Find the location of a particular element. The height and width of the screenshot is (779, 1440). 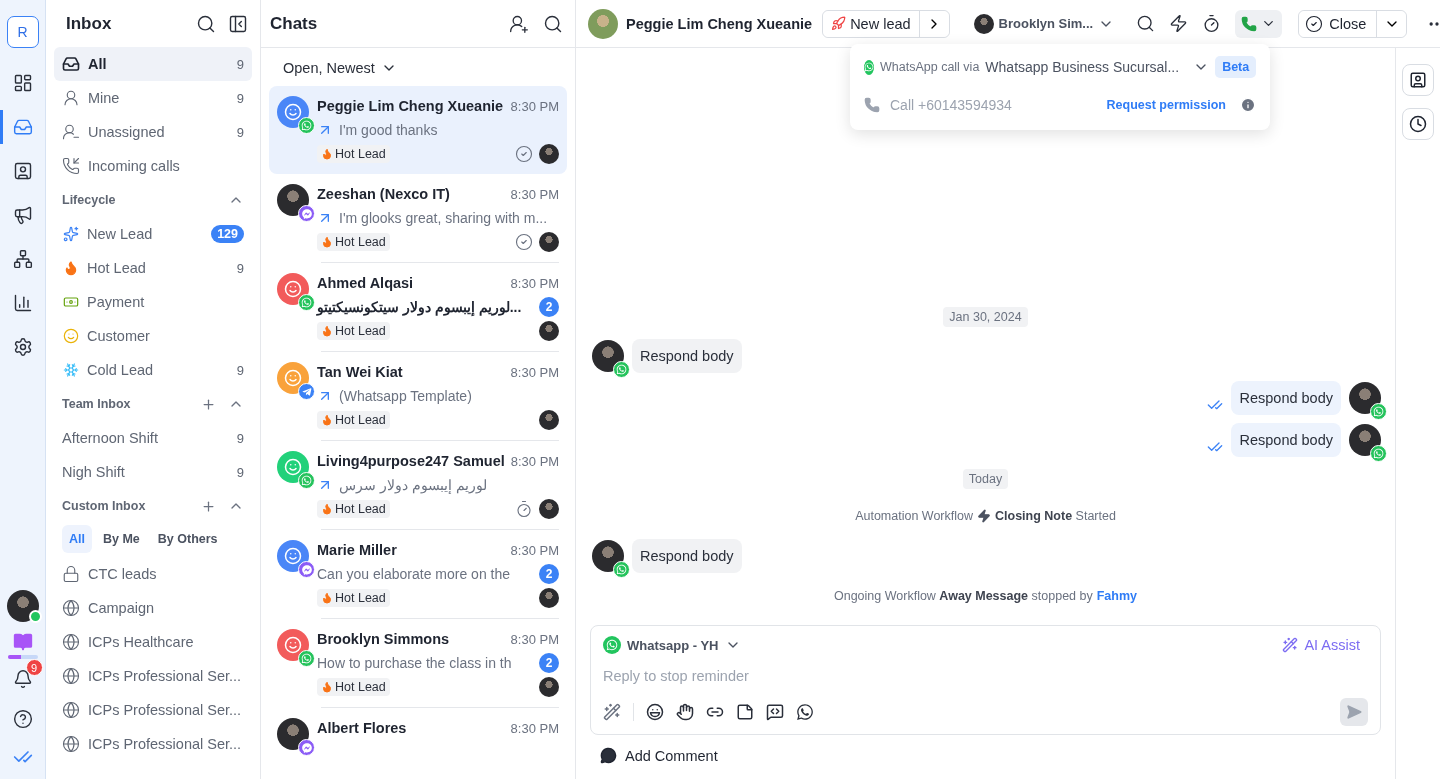

inbox-nav-item: Incoming calls is located at coordinates (153, 166).